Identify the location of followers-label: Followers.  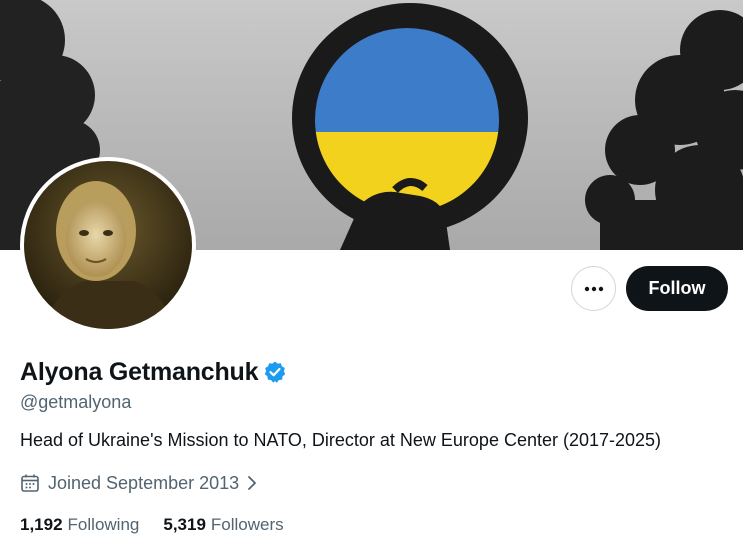
(247, 524).